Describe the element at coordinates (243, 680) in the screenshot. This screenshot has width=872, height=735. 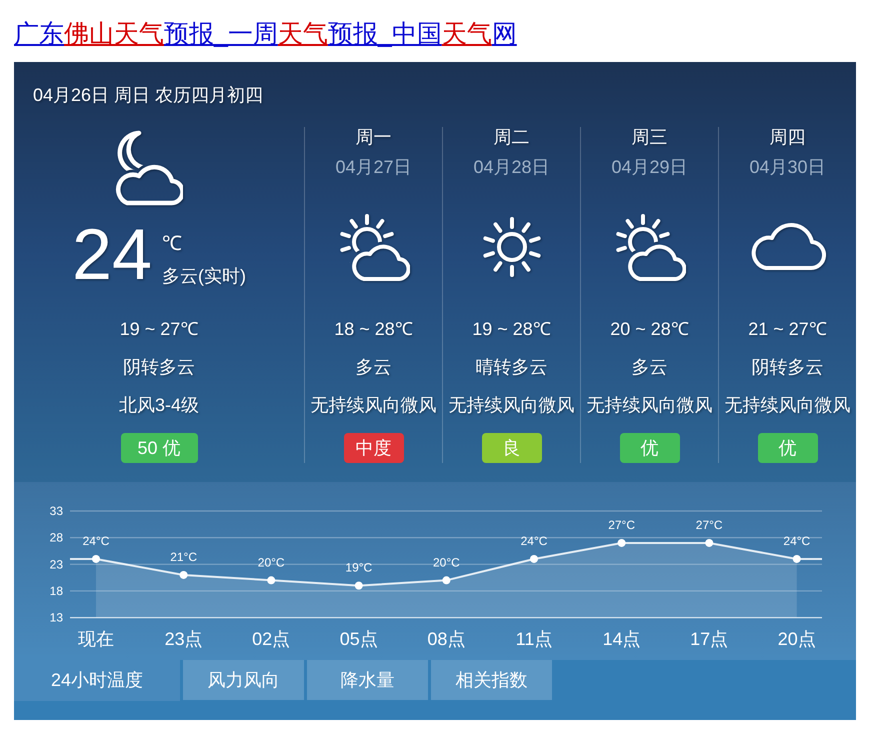
I see `chart-tab: 风力风向` at that location.